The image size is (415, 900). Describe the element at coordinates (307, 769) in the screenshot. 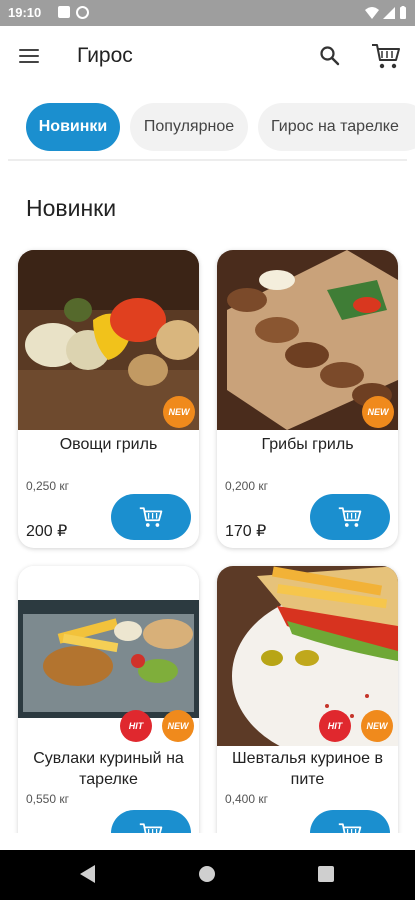

I see `product-name: Шевталья куриное в пите` at that location.